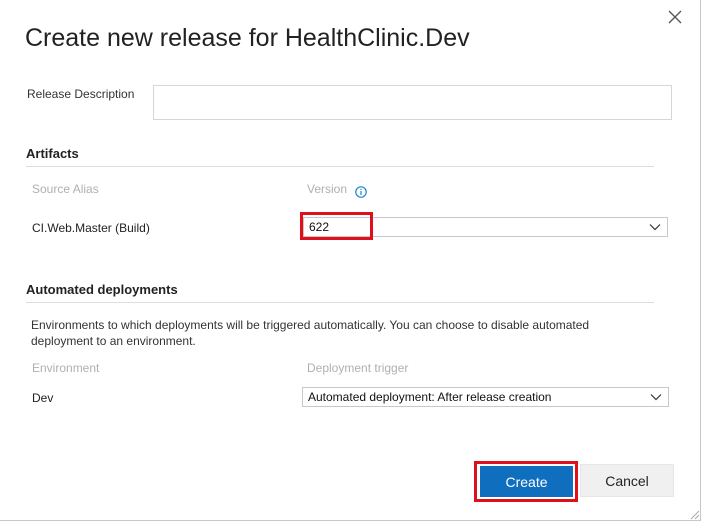 Image resolution: width=702 pixels, height=522 pixels. What do you see at coordinates (81, 94) in the screenshot?
I see `release-description-label: Release Description` at bounding box center [81, 94].